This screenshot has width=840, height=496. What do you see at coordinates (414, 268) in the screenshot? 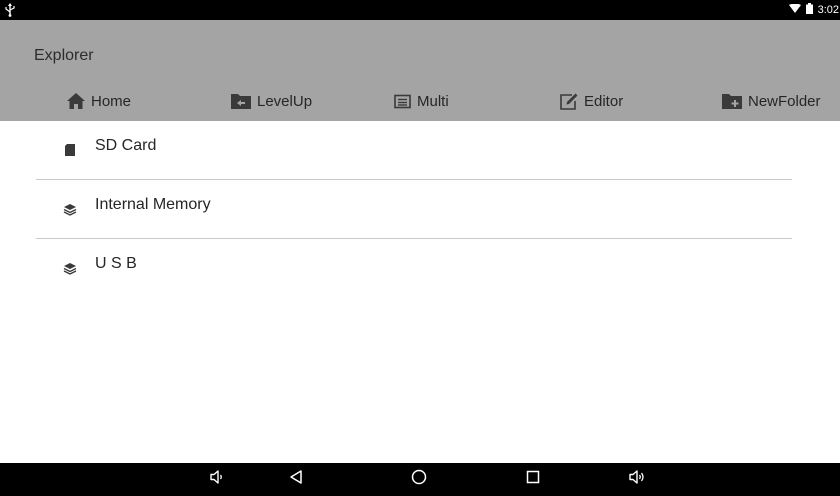
I see `list-item: U S B` at bounding box center [414, 268].